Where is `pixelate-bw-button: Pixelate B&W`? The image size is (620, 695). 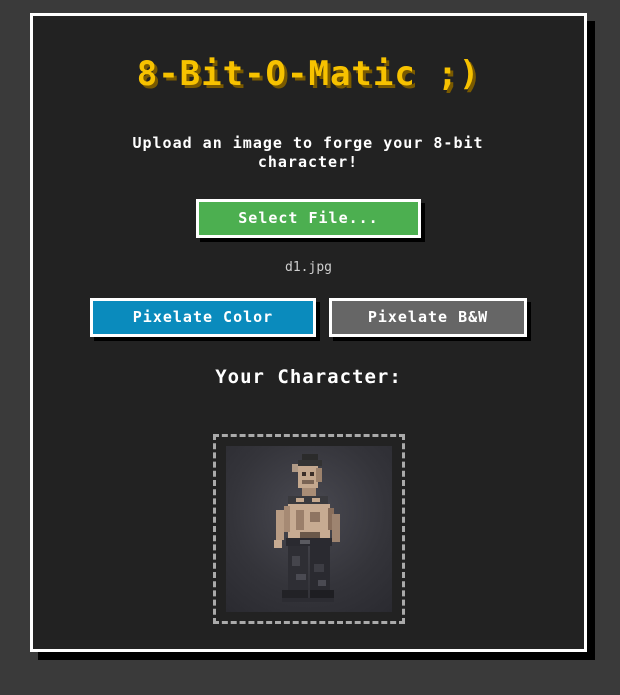
pixelate-bw-button: Pixelate B&W is located at coordinates (428, 317).